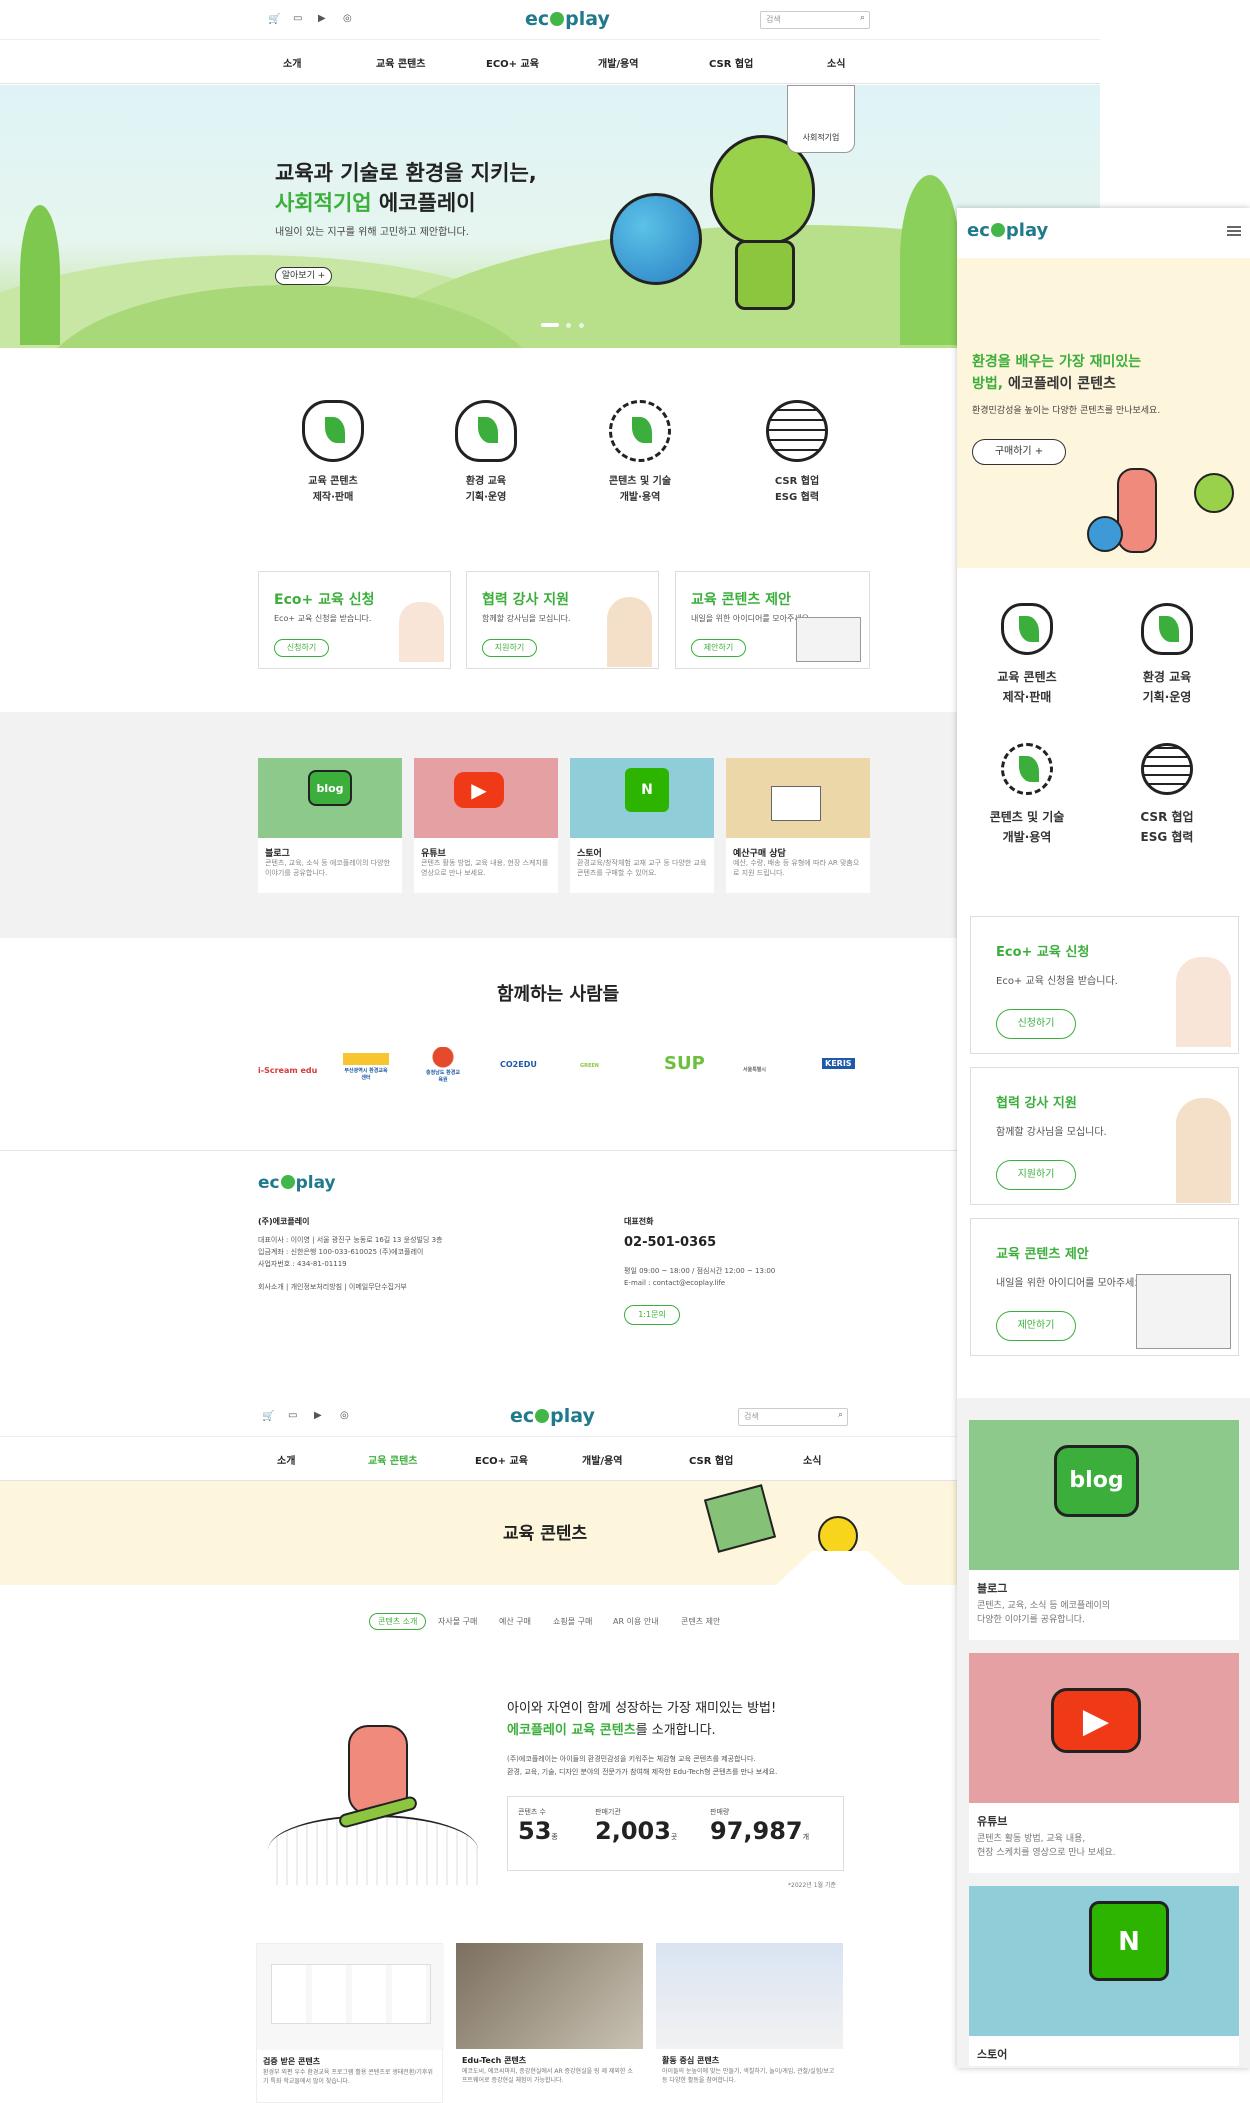  What do you see at coordinates (589, 1066) in the screenshot?
I see `partner-logo: GREEN` at bounding box center [589, 1066].